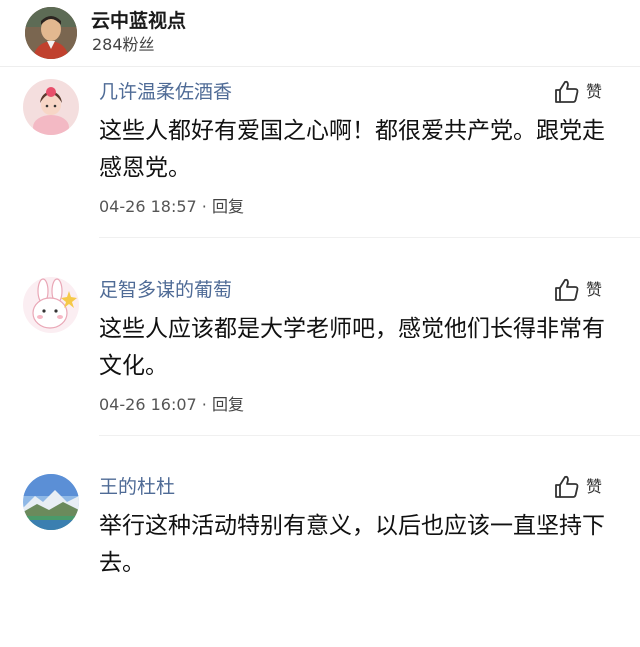 This screenshot has height=647, width=640. What do you see at coordinates (138, 21) in the screenshot?
I see `author-name: 云中蓝视点` at bounding box center [138, 21].